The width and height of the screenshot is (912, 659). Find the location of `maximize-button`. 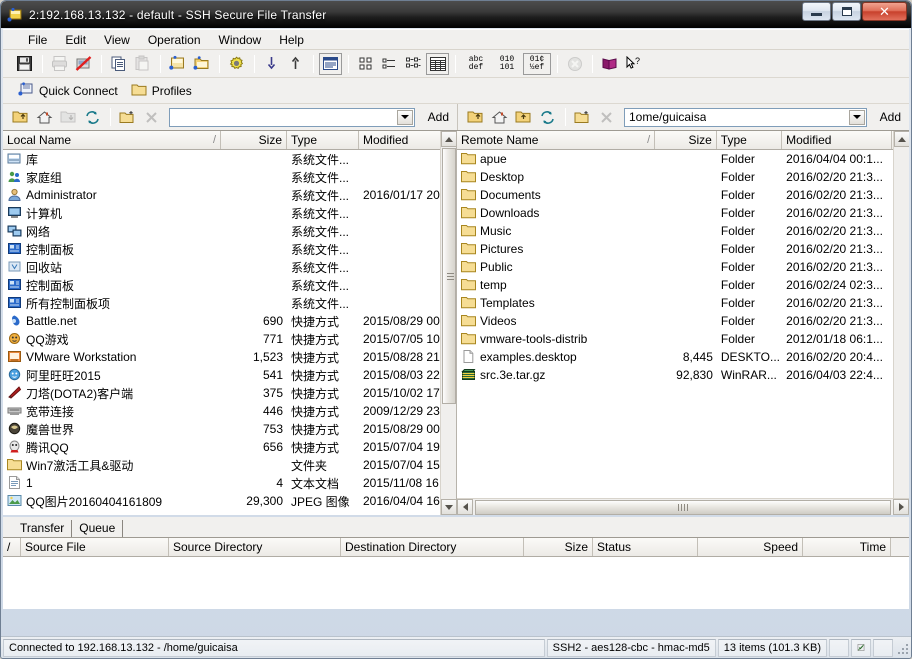

maximize-button is located at coordinates (846, 11).